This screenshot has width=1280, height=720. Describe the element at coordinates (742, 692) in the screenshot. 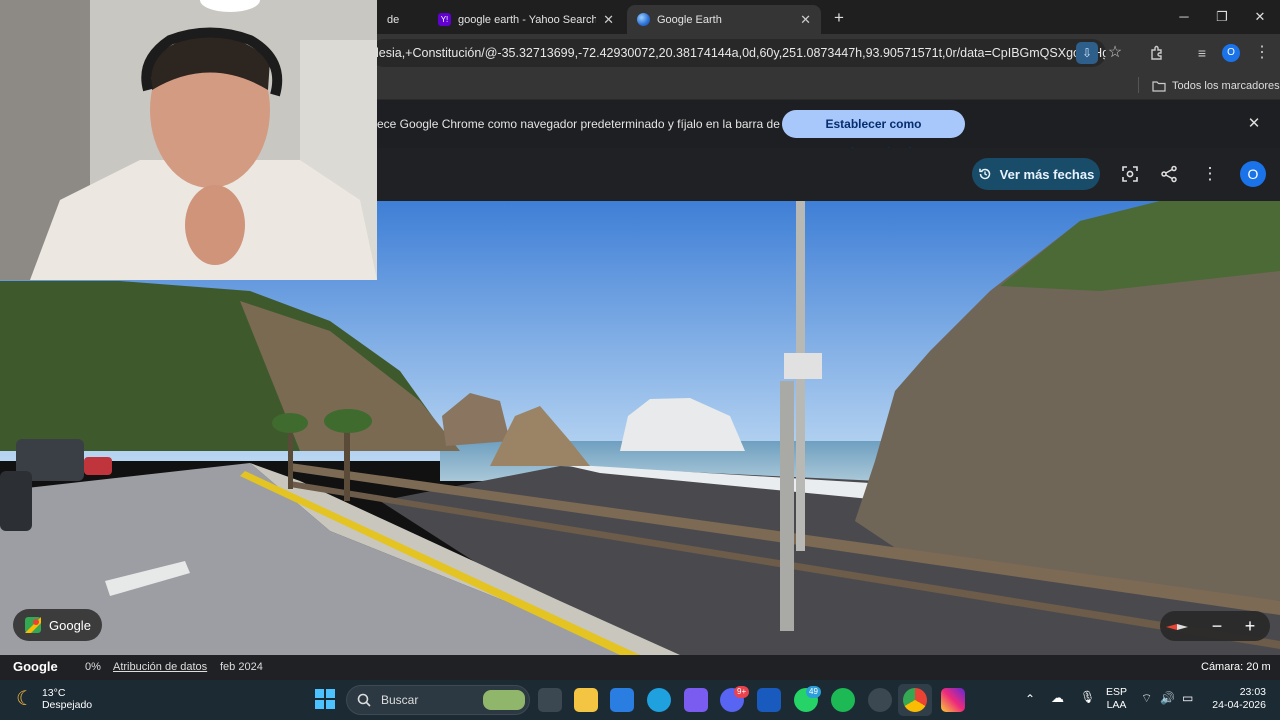

I see `discord-badge: 9+` at that location.